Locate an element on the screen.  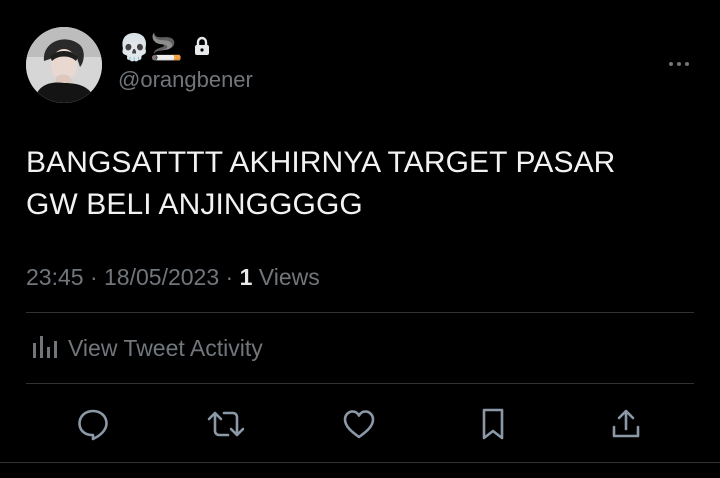
retweet-button is located at coordinates (226, 424).